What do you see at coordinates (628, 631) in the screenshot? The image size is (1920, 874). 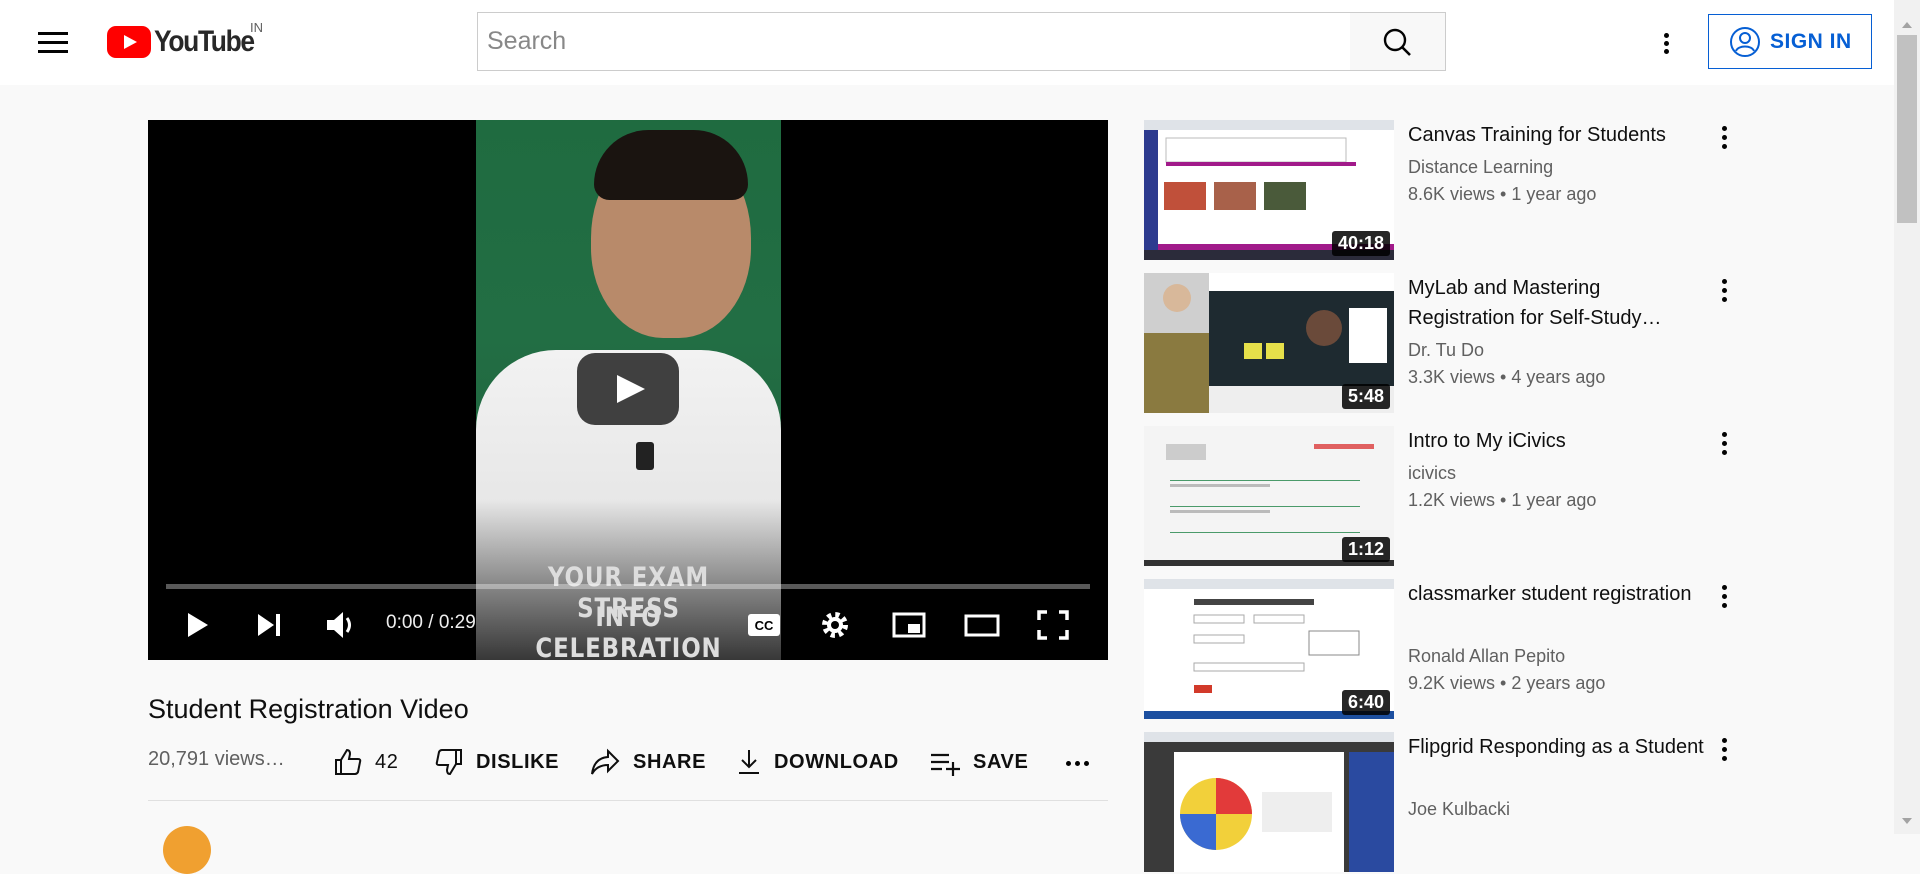 I see `video-overlay-line2: INTO CELEBRATION` at bounding box center [628, 631].